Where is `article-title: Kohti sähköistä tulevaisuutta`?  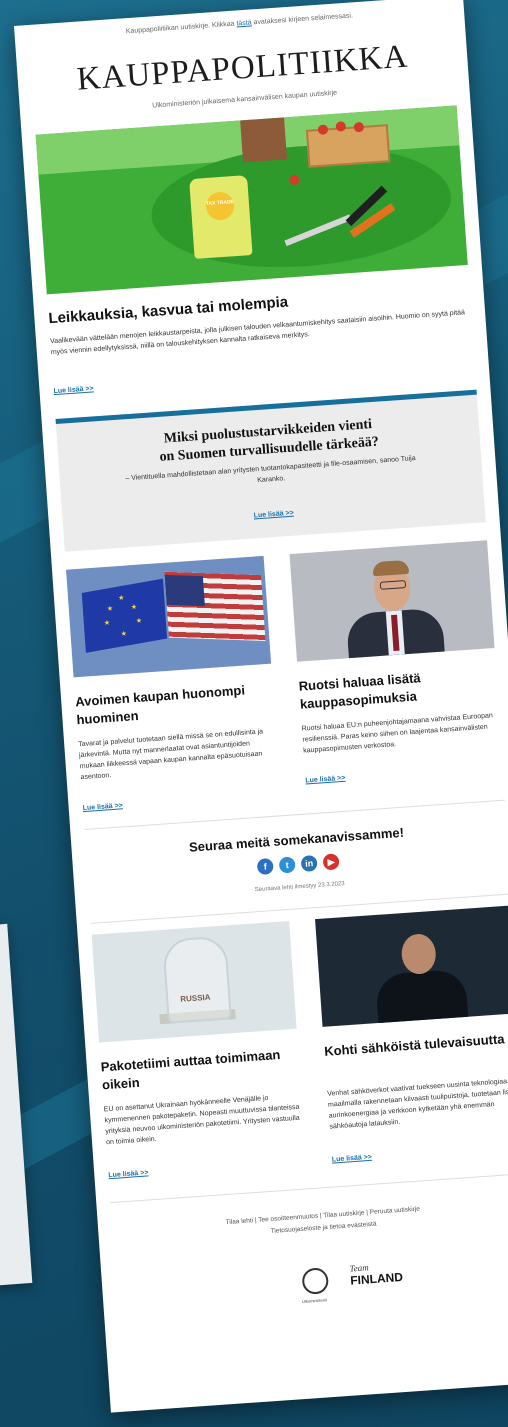
article-title: Kohti sähköistä tulevaisuutta is located at coordinates (416, 1045).